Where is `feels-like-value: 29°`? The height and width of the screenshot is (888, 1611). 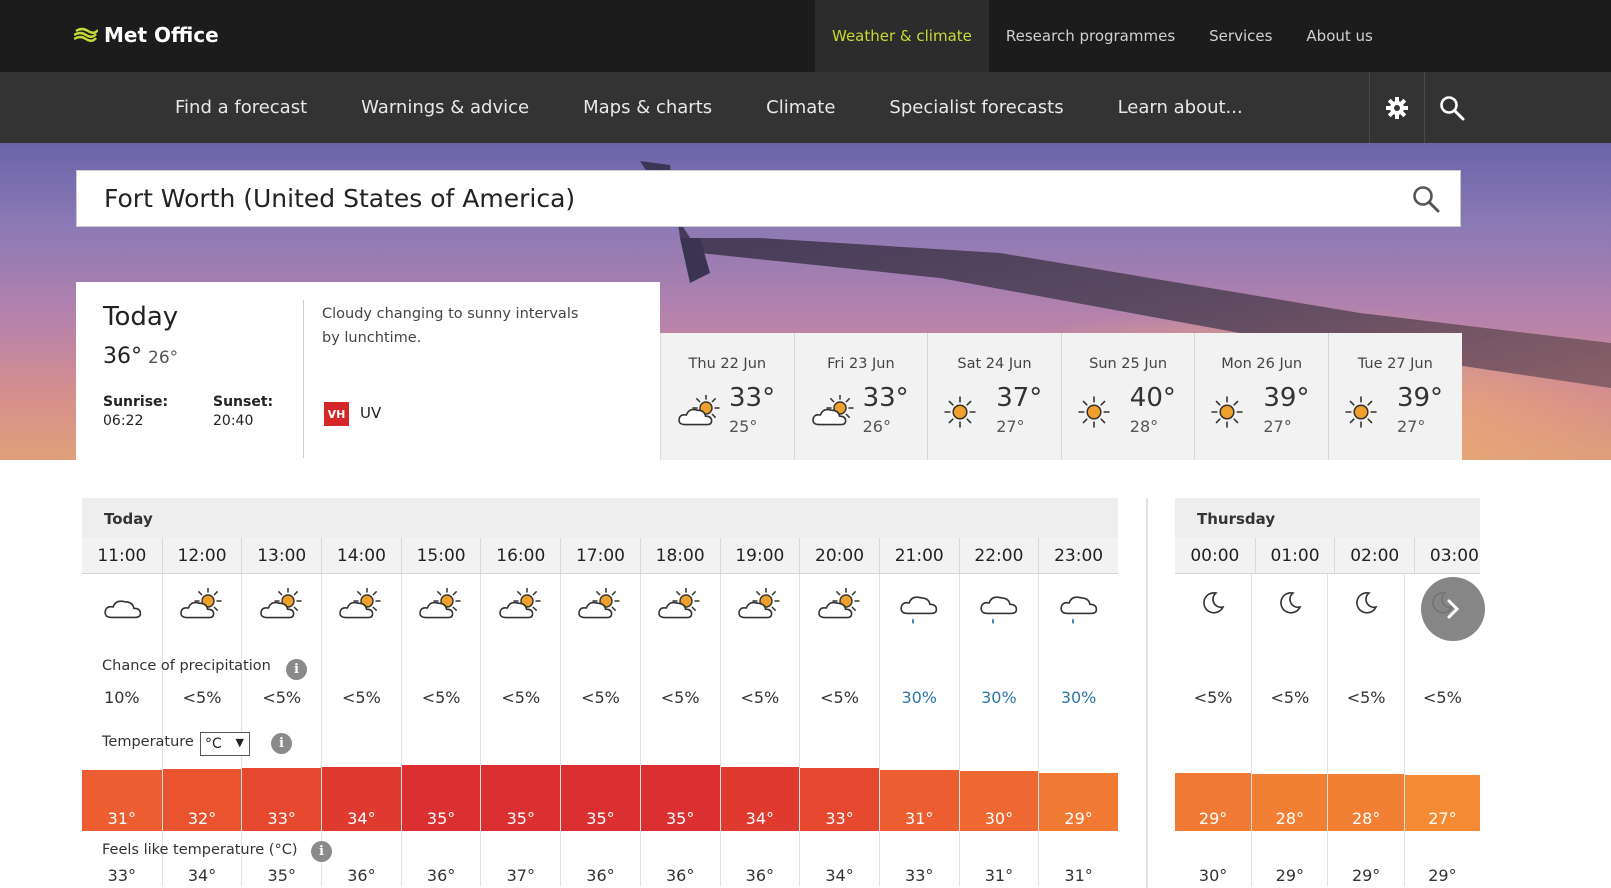
feels-like-value: 29° is located at coordinates (1290, 875).